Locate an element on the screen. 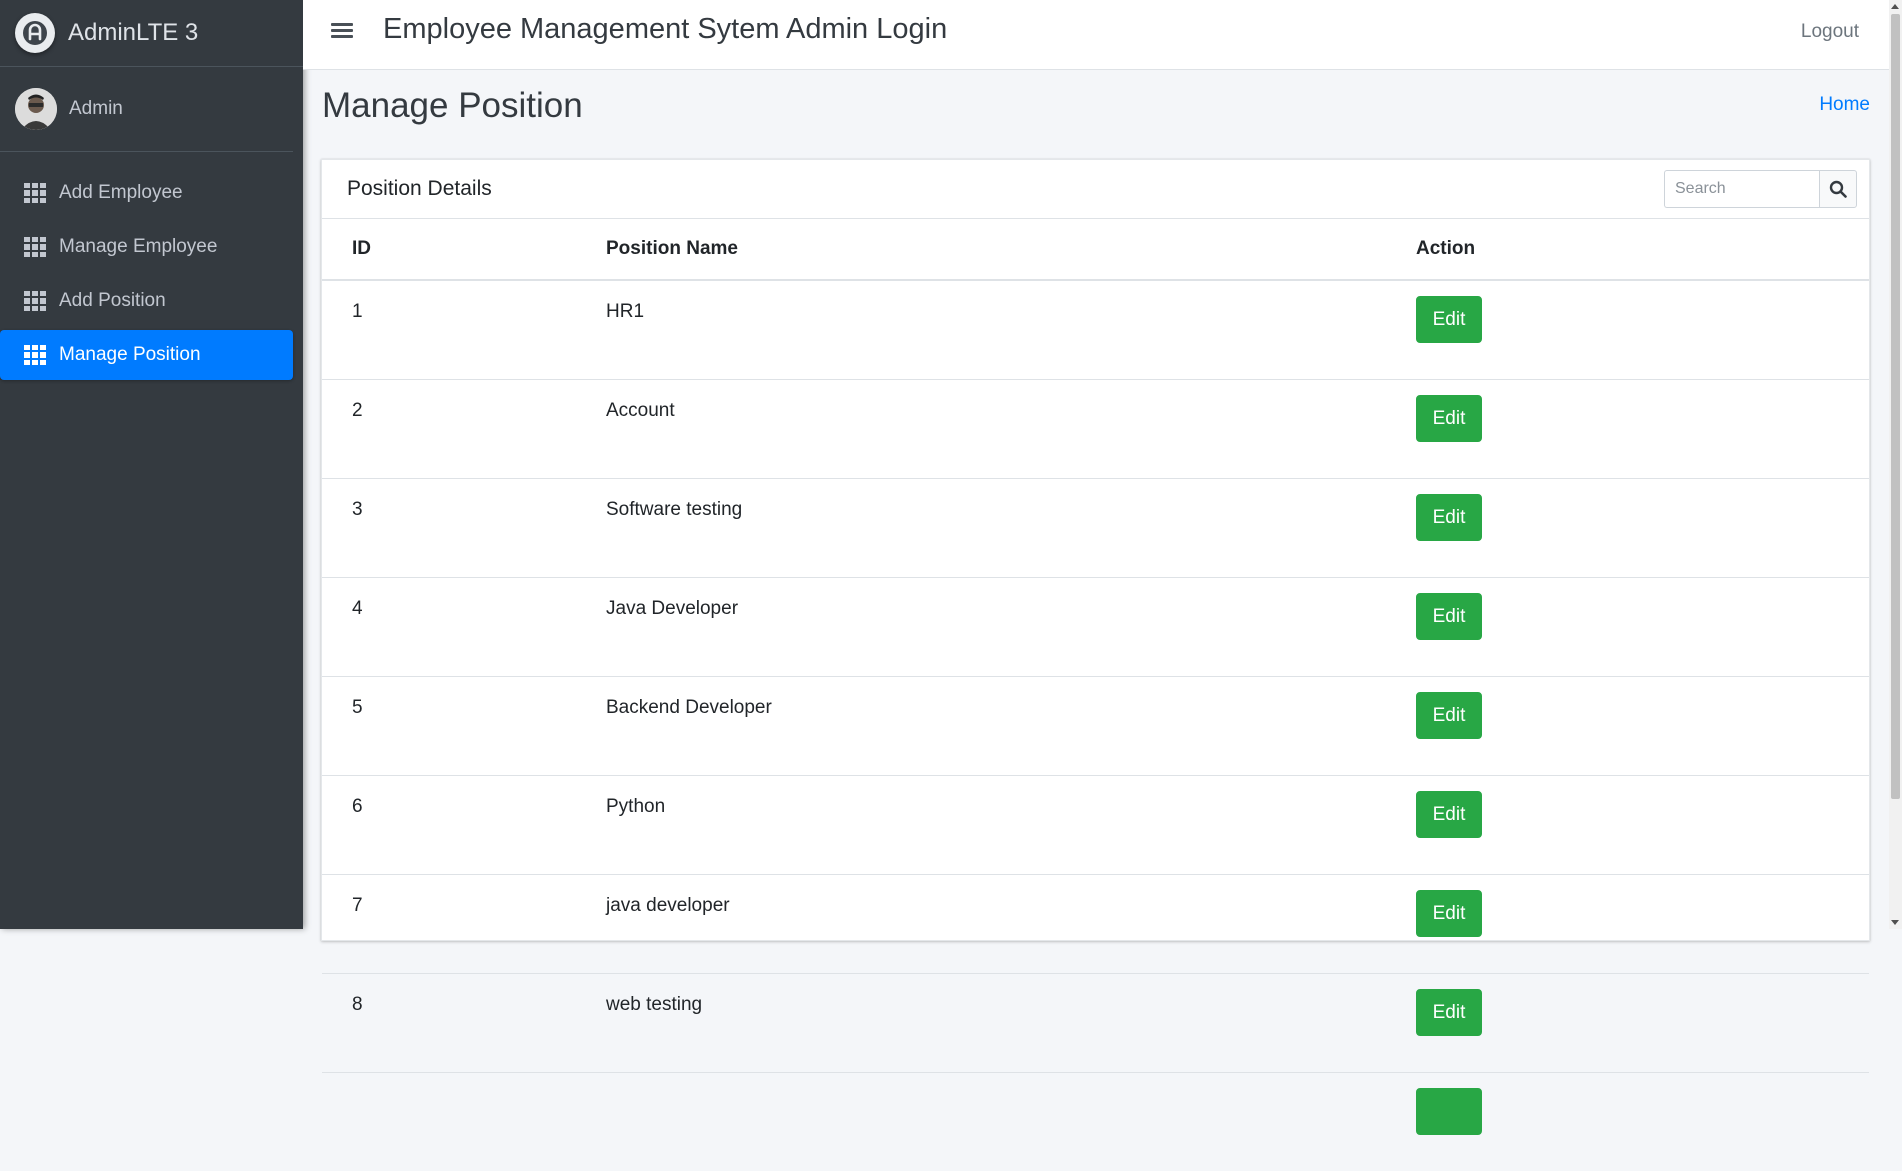 Image resolution: width=1902 pixels, height=1171 pixels. table-header-row: ID Position Name Action is located at coordinates (1095, 249).